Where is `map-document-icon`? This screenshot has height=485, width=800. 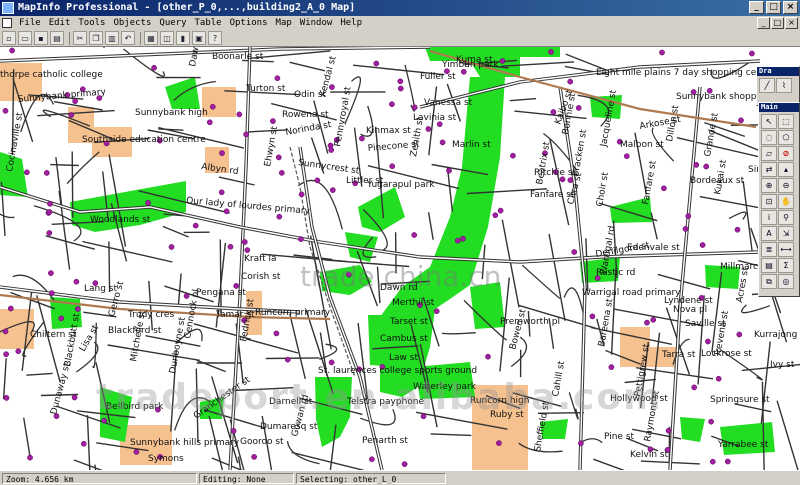 map-document-icon is located at coordinates (7, 23).